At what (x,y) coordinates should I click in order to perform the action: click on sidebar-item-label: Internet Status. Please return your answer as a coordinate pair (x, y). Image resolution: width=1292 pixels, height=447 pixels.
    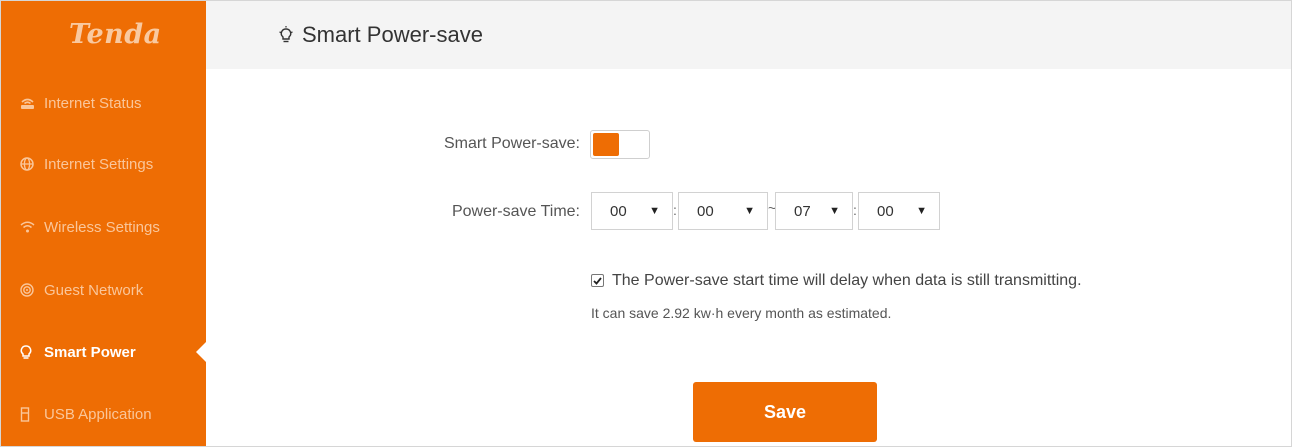
    Looking at the image, I should click on (93, 103).